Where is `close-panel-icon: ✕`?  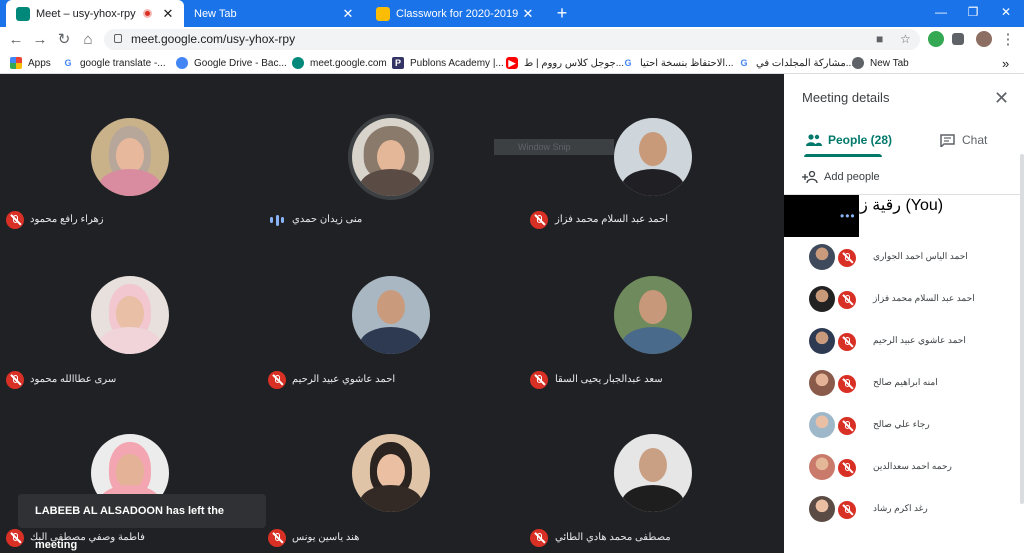 close-panel-icon: ✕ is located at coordinates (1001, 98).